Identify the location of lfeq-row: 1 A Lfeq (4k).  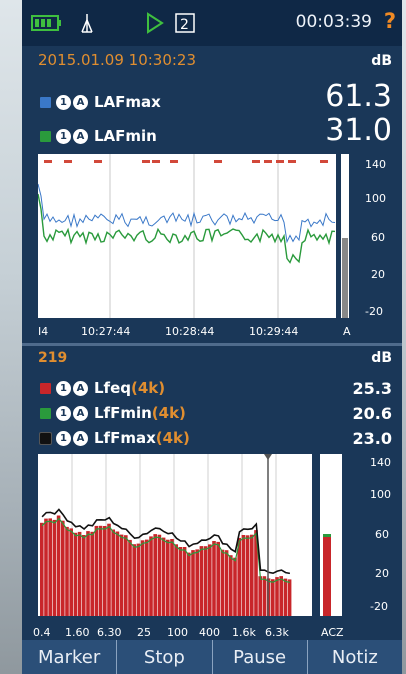
(102, 388).